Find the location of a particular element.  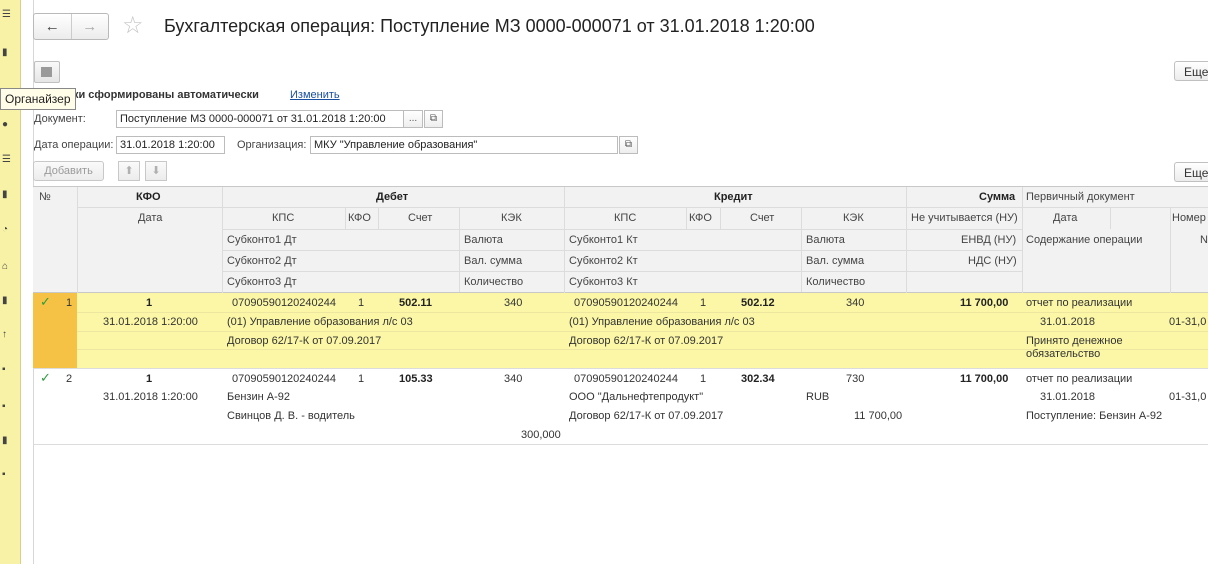

row-kt-sub1: ООО "Дальнефтепродукт" is located at coordinates (636, 397).